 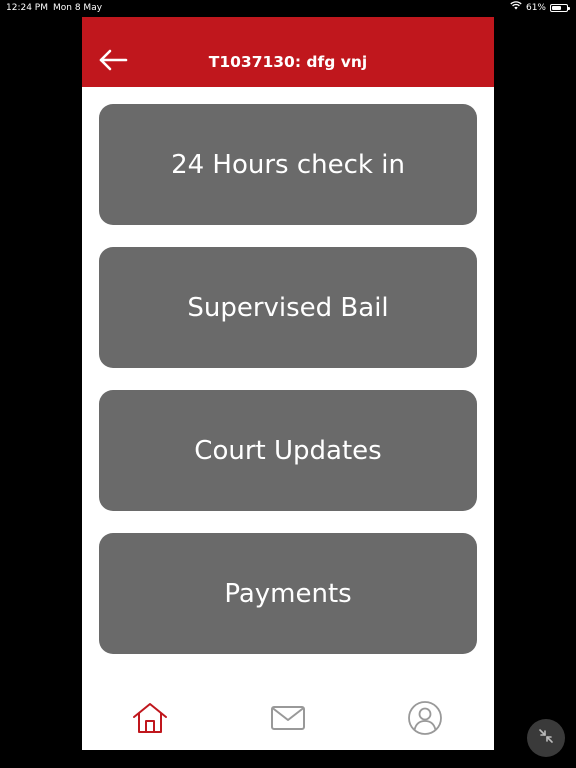 I want to click on collapse-arrows-icon, so click(x=546, y=738).